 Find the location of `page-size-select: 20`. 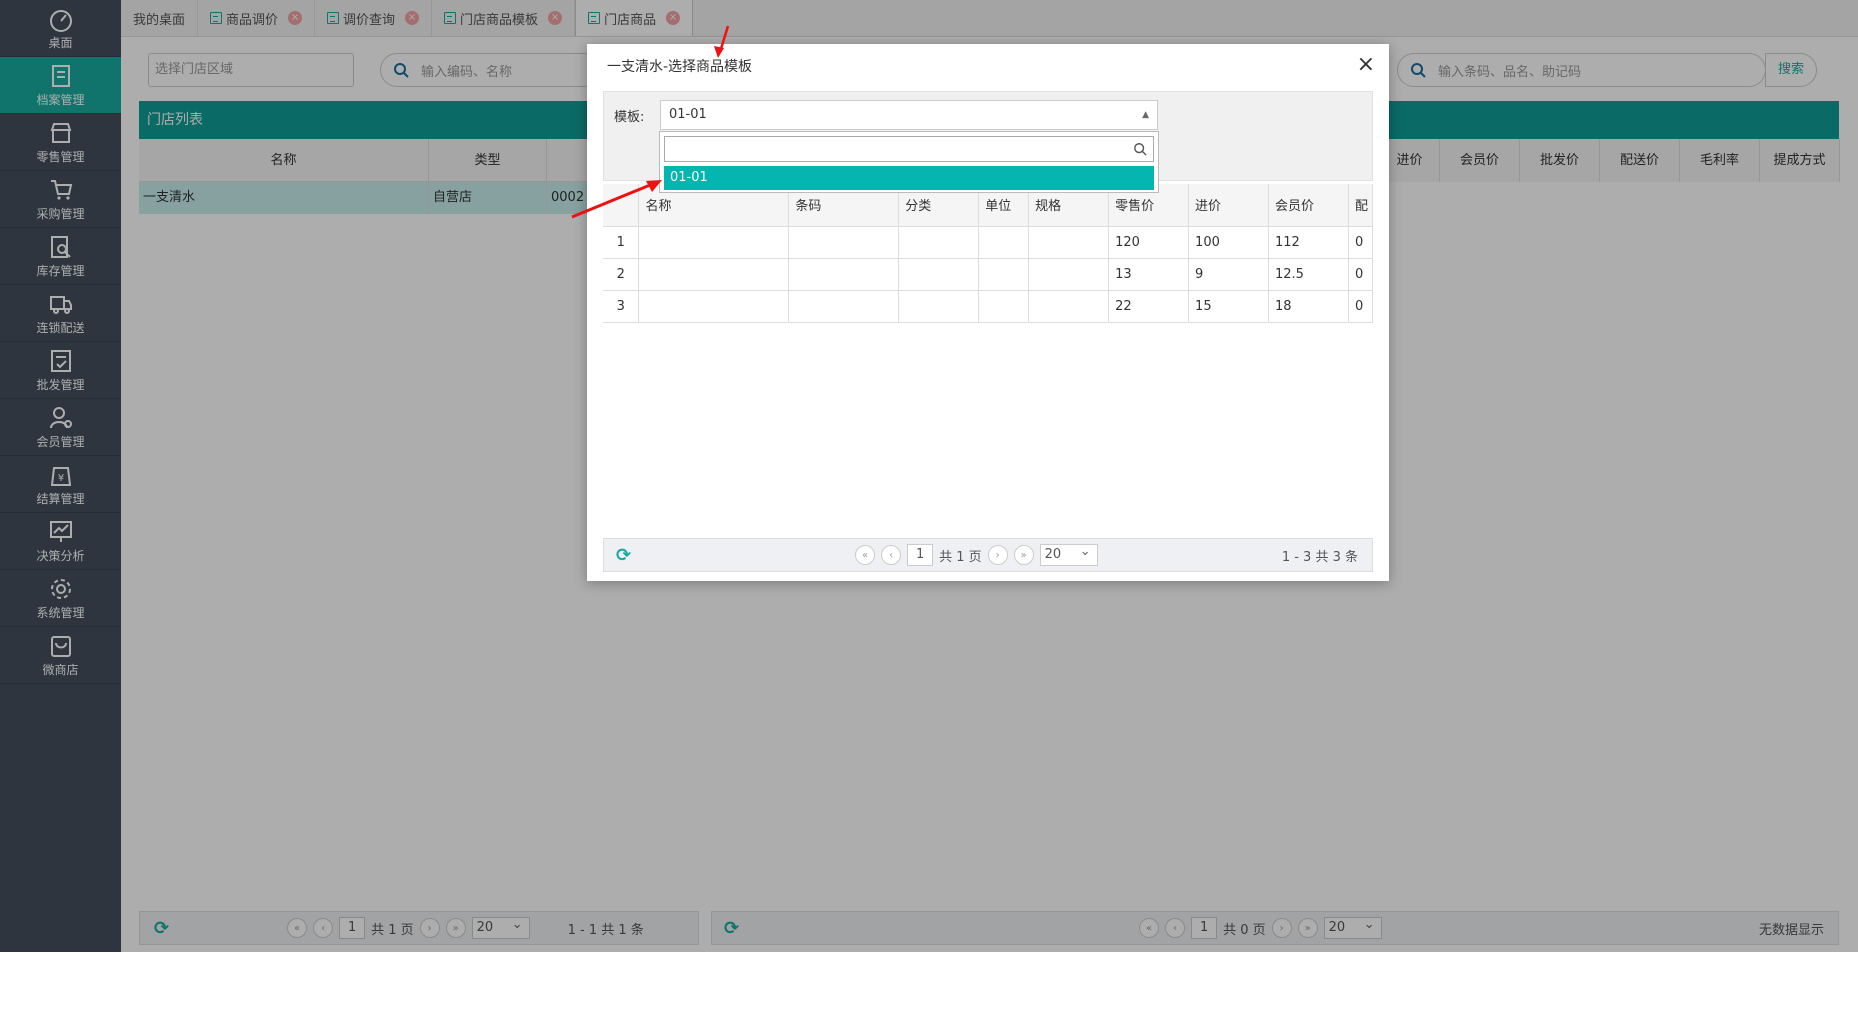

page-size-select: 20 is located at coordinates (1068, 554).